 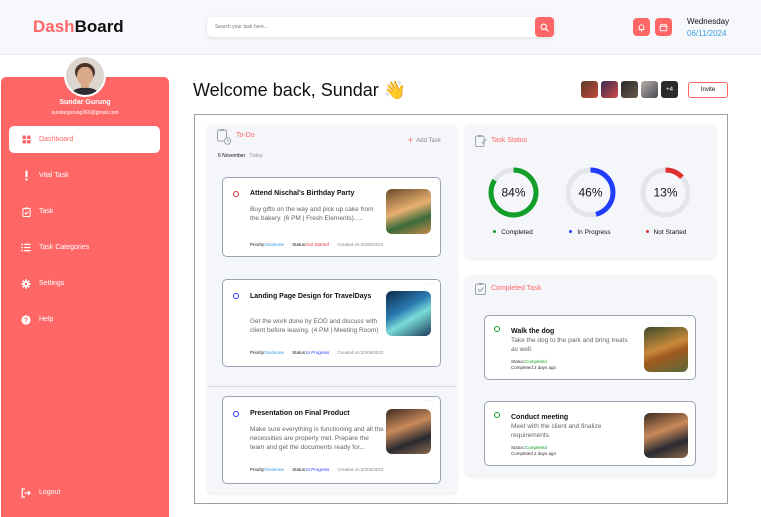 What do you see at coordinates (669, 89) in the screenshot?
I see `team-more-count: +4` at bounding box center [669, 89].